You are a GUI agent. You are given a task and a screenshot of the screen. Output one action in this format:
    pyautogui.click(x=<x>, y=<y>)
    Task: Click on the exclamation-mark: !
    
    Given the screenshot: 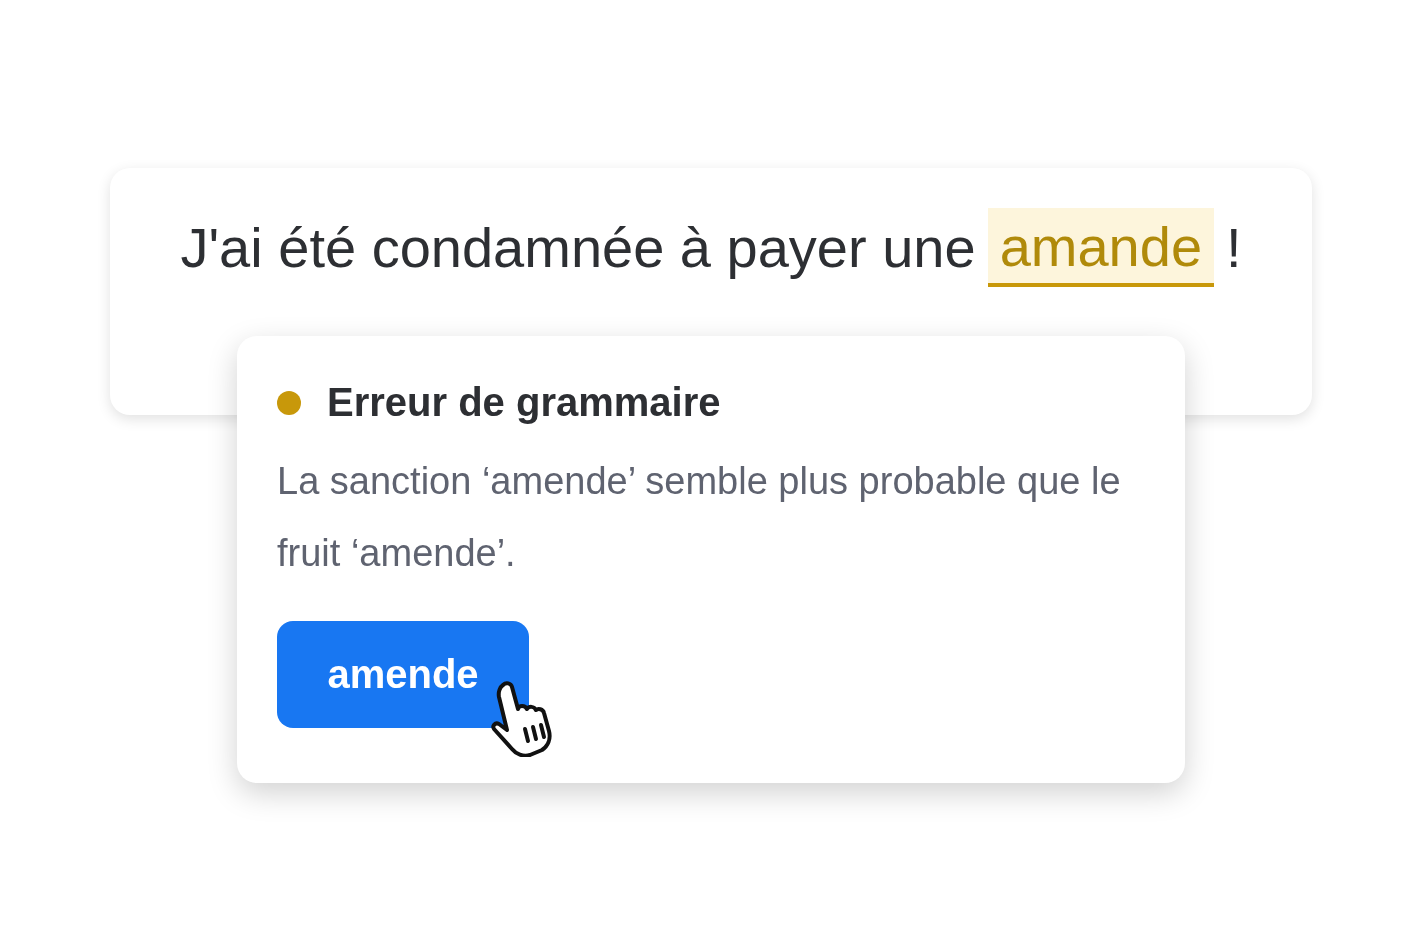 What is the action you would take?
    pyautogui.click(x=1234, y=247)
    